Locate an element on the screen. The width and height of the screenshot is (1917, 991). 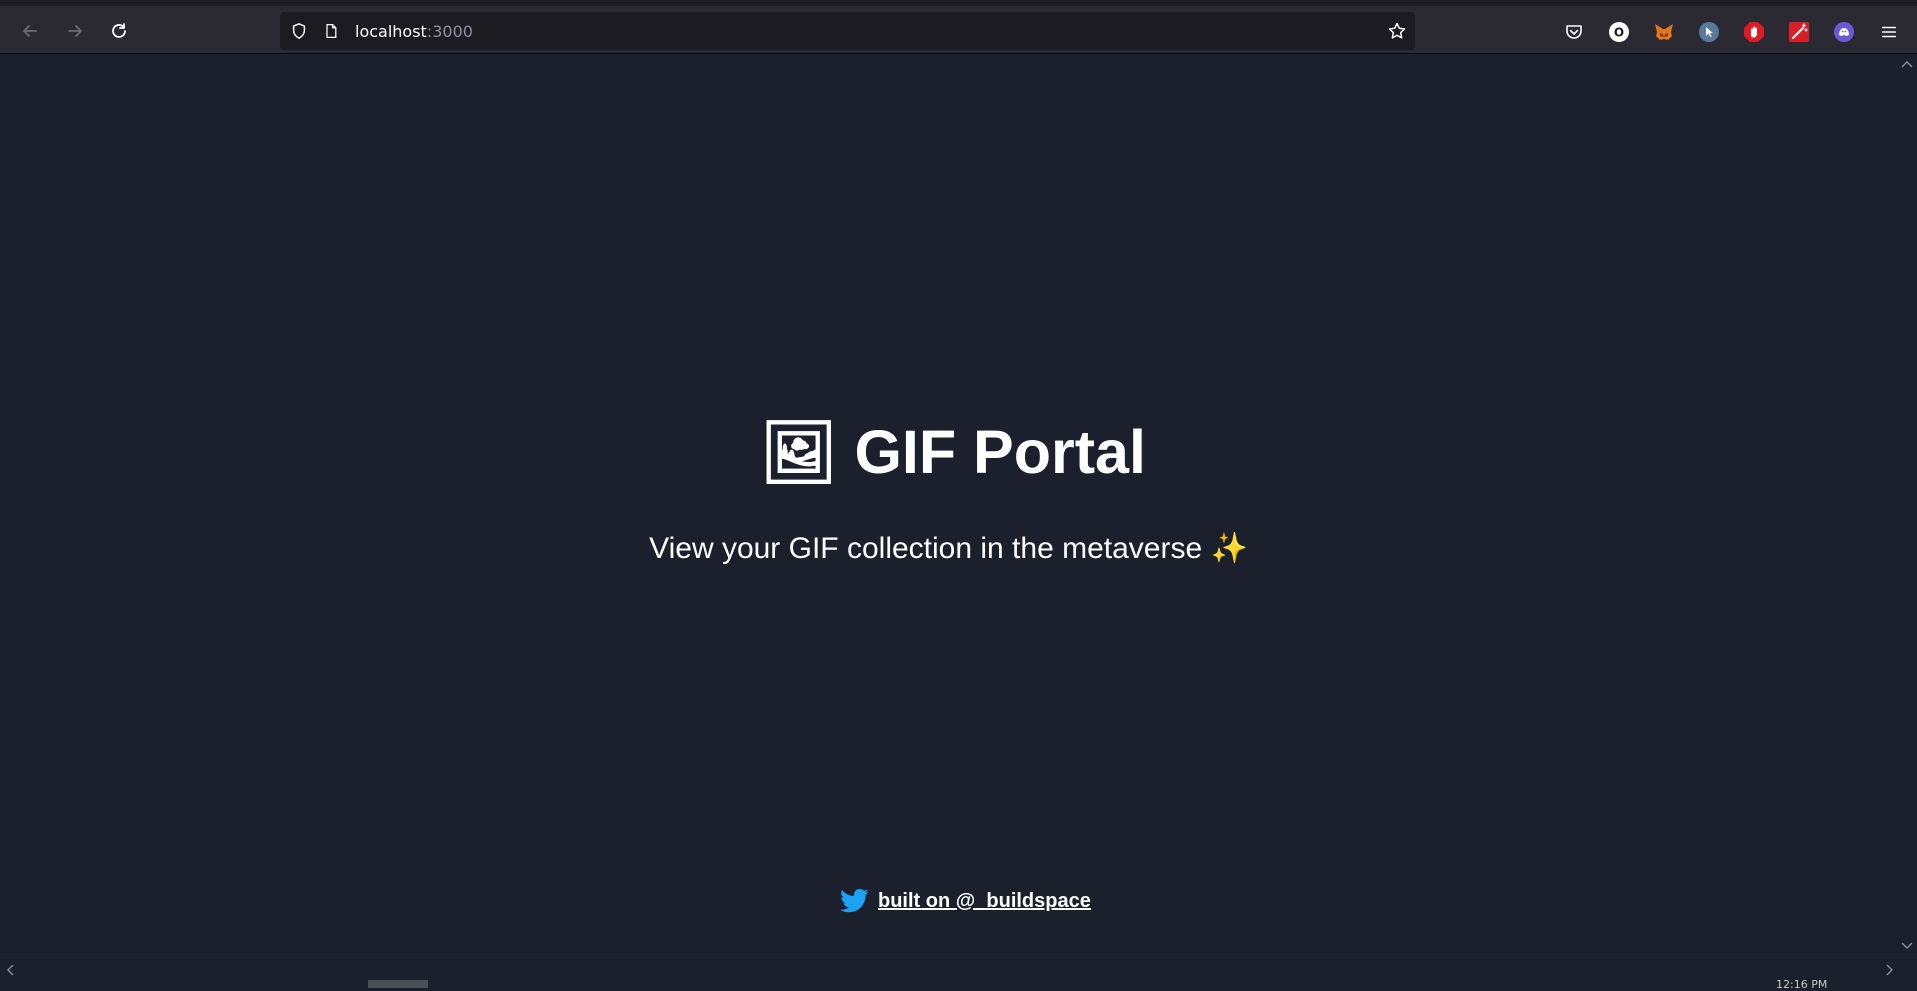
scroll-right-icon is located at coordinates (1890, 970).